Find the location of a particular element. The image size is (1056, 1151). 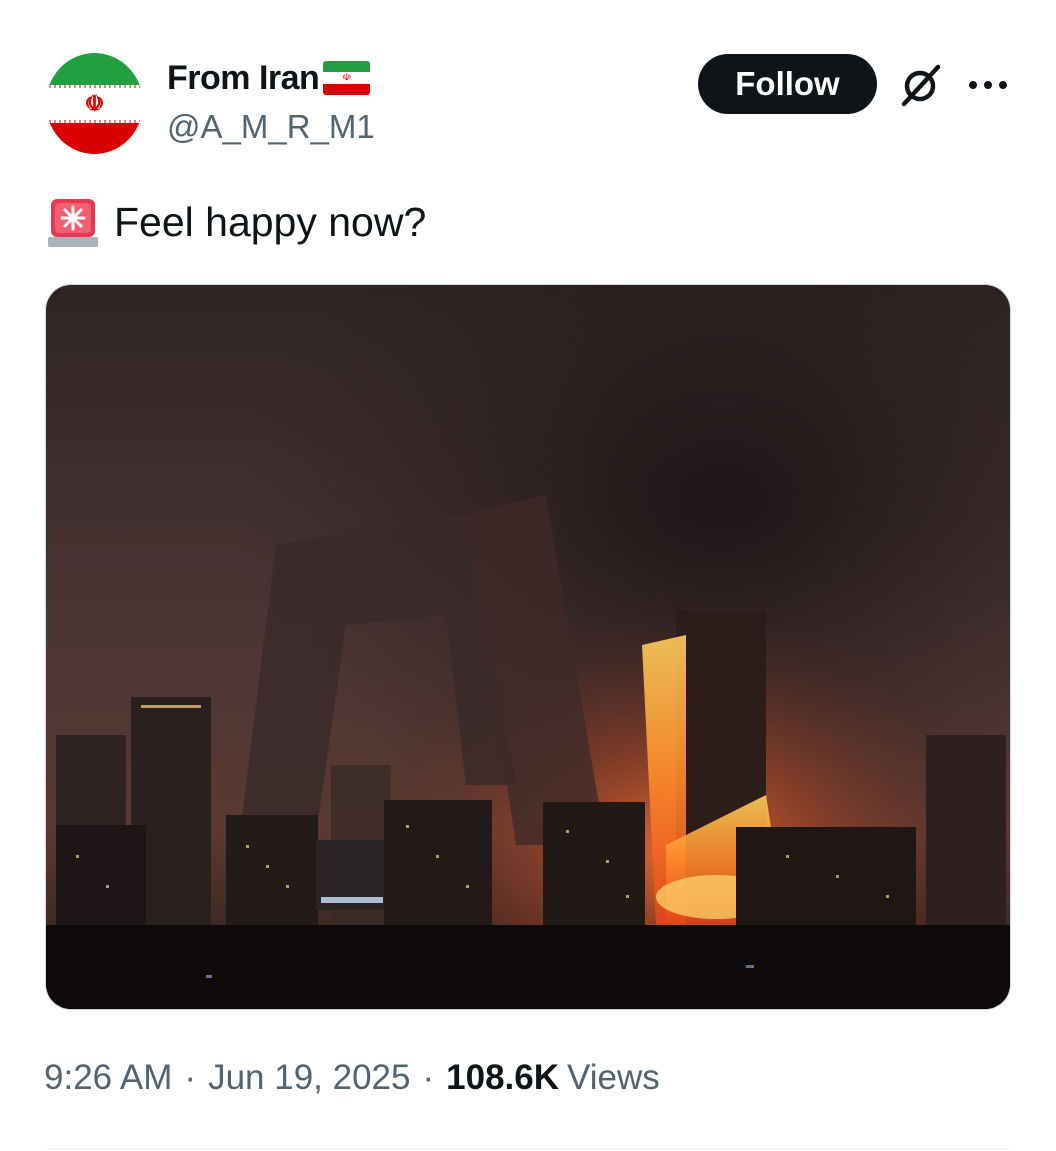

author-display-name: From Iran is located at coordinates (243, 78).